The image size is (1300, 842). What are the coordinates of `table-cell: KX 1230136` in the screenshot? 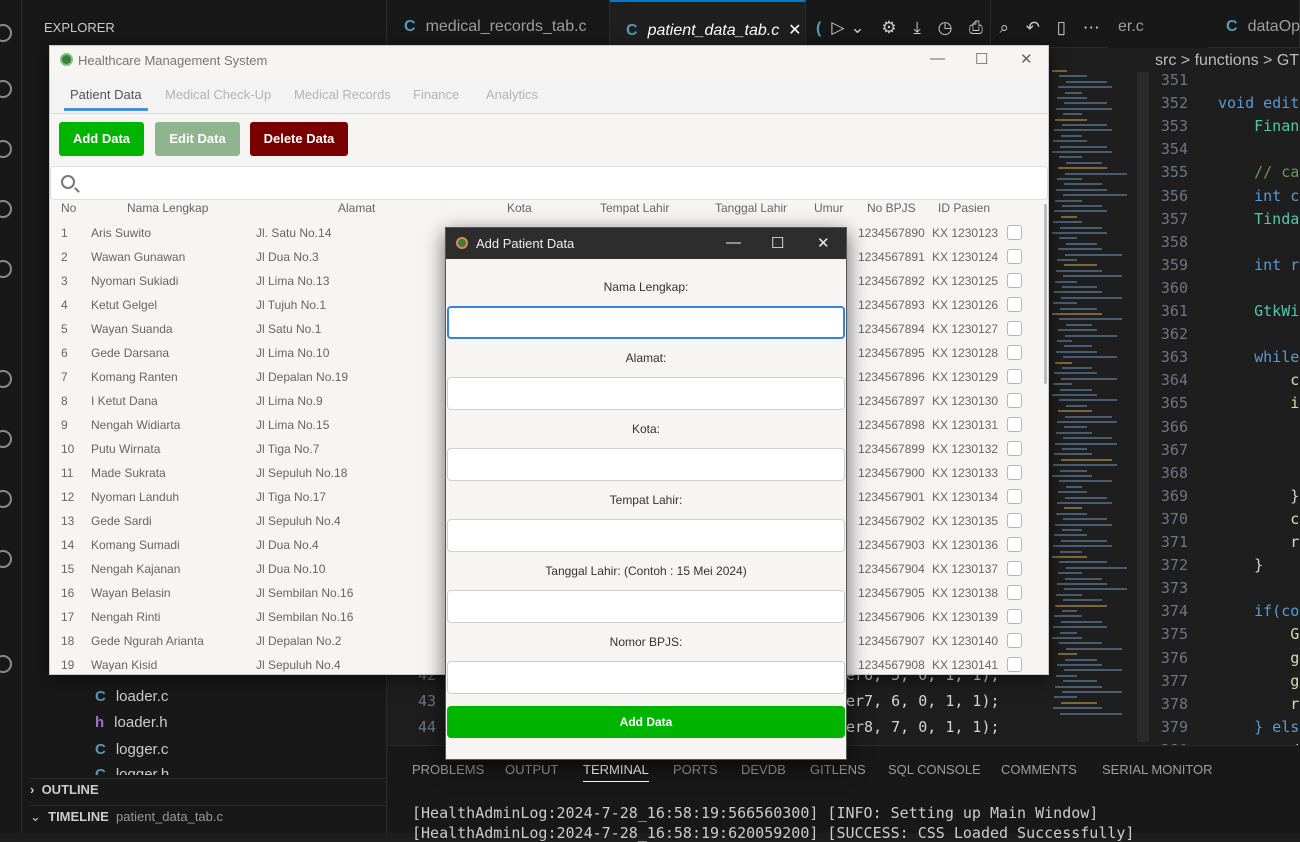 It's located at (965, 545).